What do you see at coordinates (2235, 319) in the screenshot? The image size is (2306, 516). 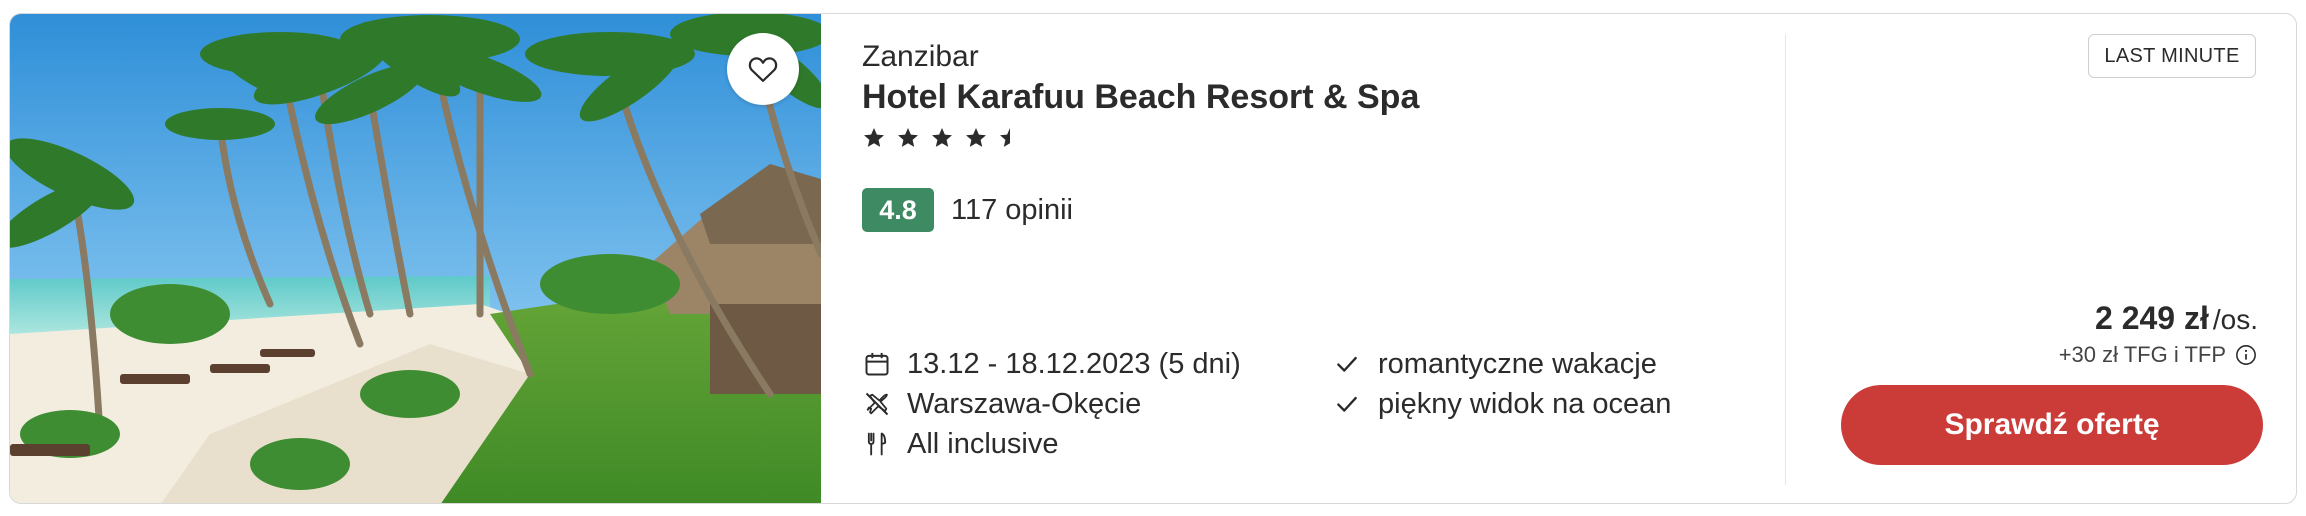 I see `price-unit: /os.` at bounding box center [2235, 319].